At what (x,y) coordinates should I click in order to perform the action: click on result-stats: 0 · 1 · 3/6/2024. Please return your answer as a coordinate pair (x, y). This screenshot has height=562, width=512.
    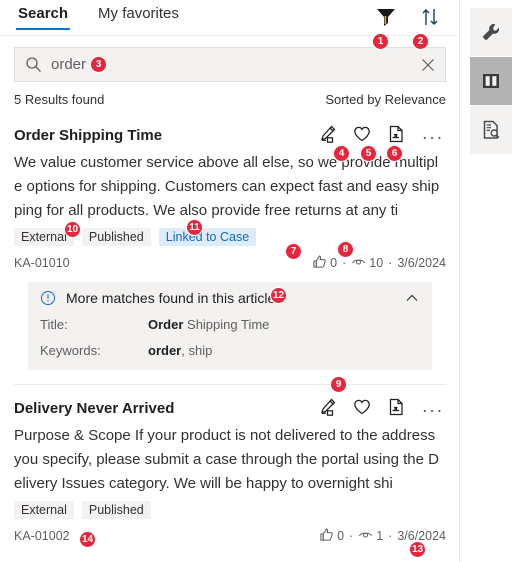
    Looking at the image, I should click on (382, 536).